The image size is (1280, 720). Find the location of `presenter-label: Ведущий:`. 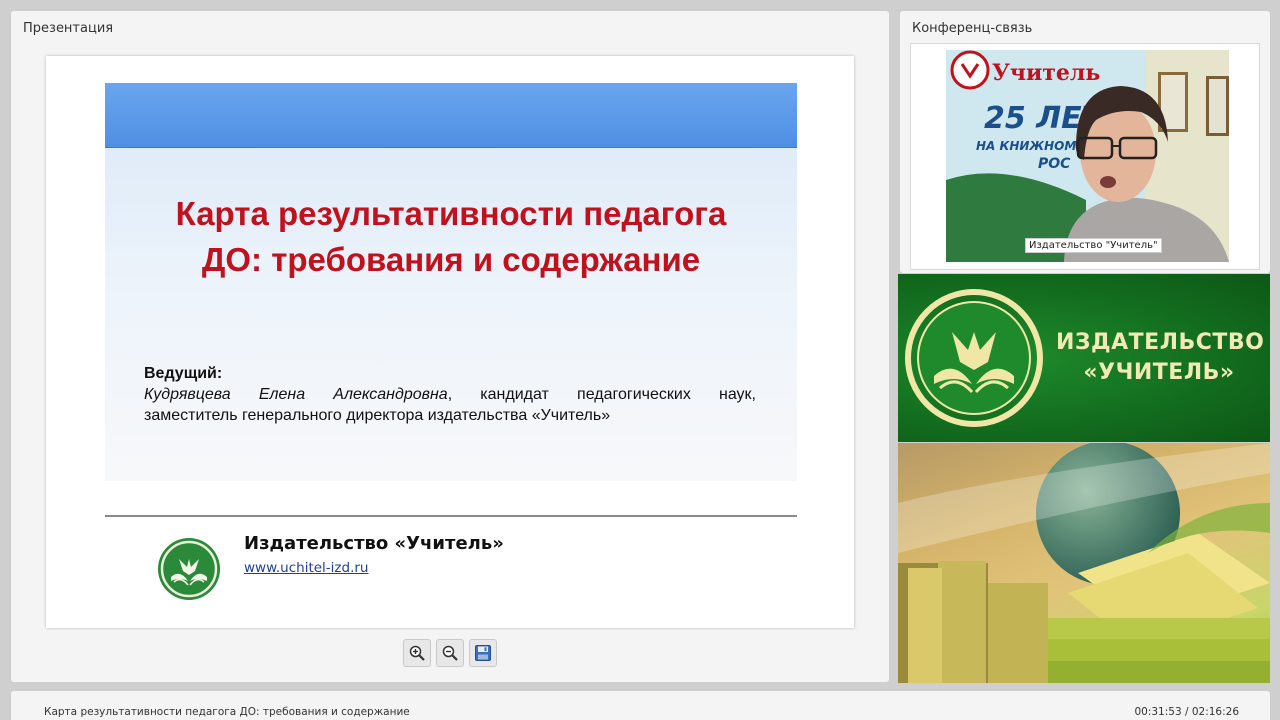

presenter-label: Ведущий: is located at coordinates (183, 373).